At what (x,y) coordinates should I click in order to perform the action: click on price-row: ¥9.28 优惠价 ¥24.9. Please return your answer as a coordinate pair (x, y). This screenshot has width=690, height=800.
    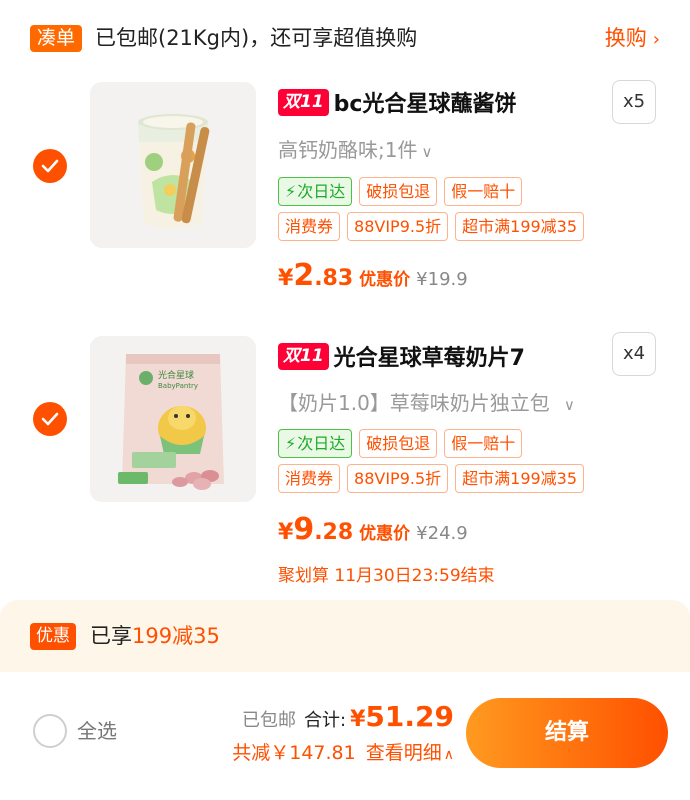
    Looking at the image, I should click on (373, 529).